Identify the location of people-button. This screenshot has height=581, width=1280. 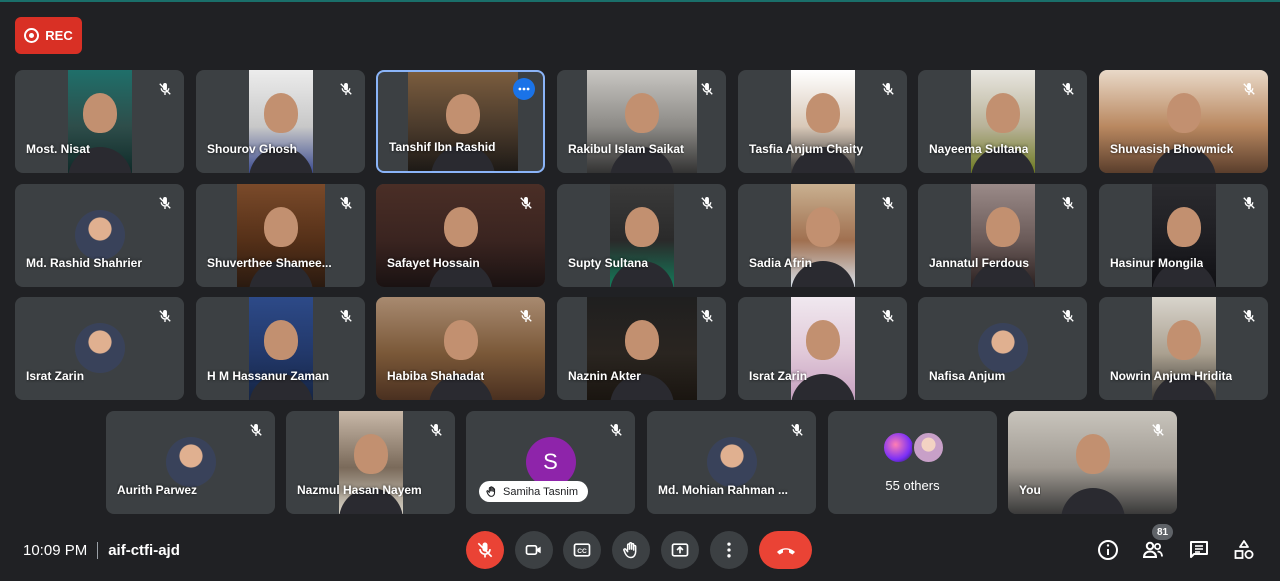
(1153, 550).